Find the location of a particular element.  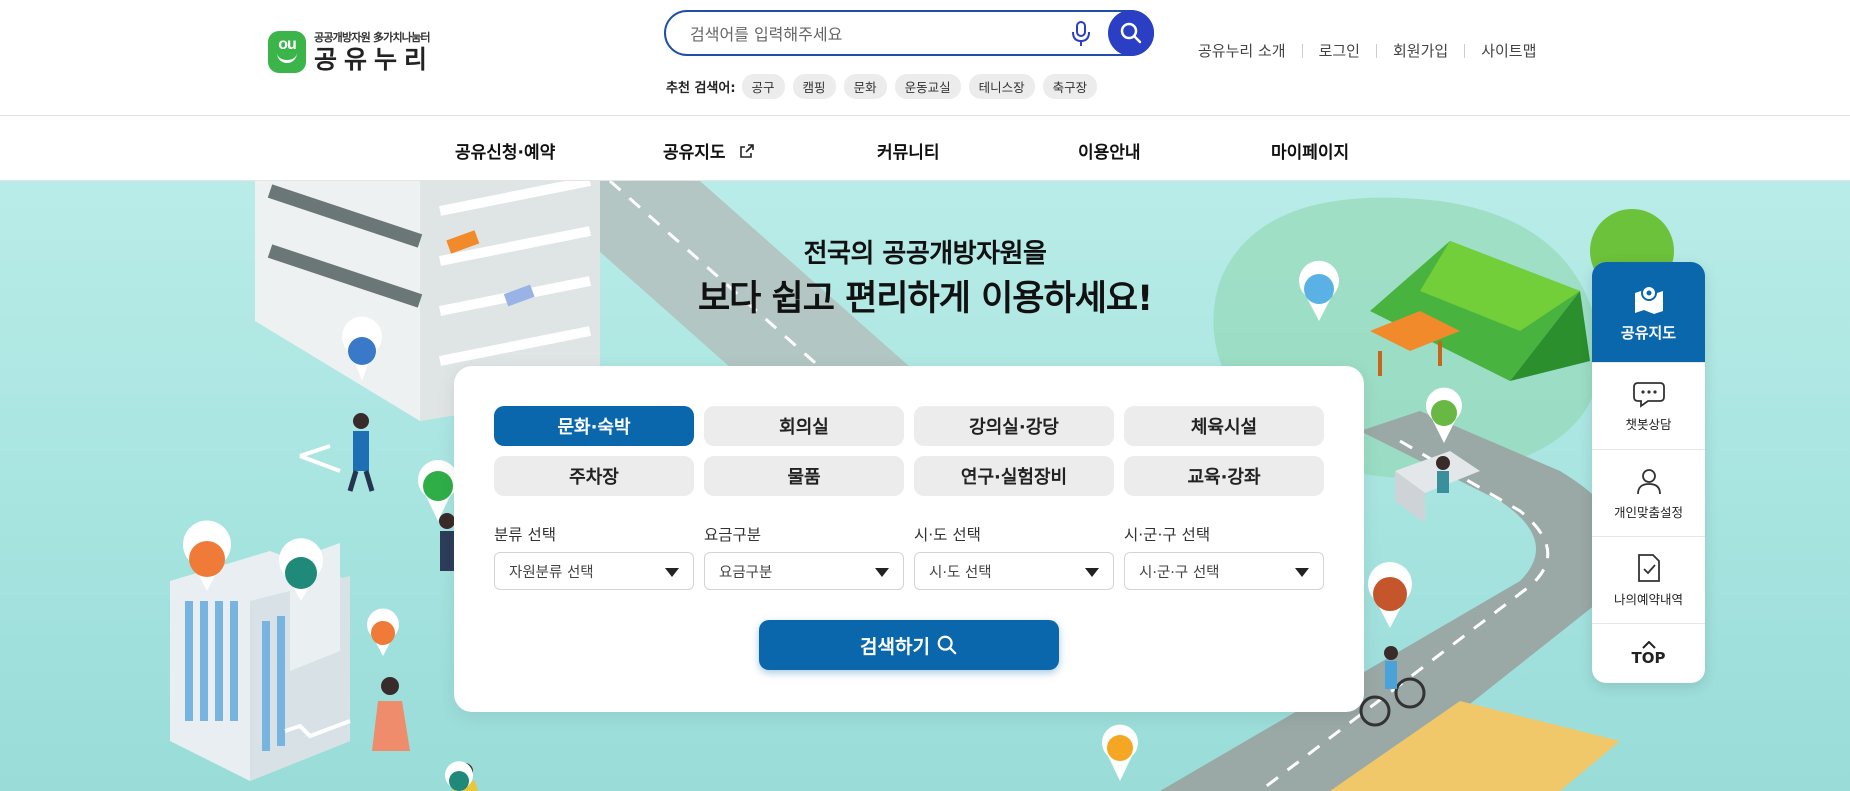

recommended-label: 추천 검색어: is located at coordinates (701, 88).